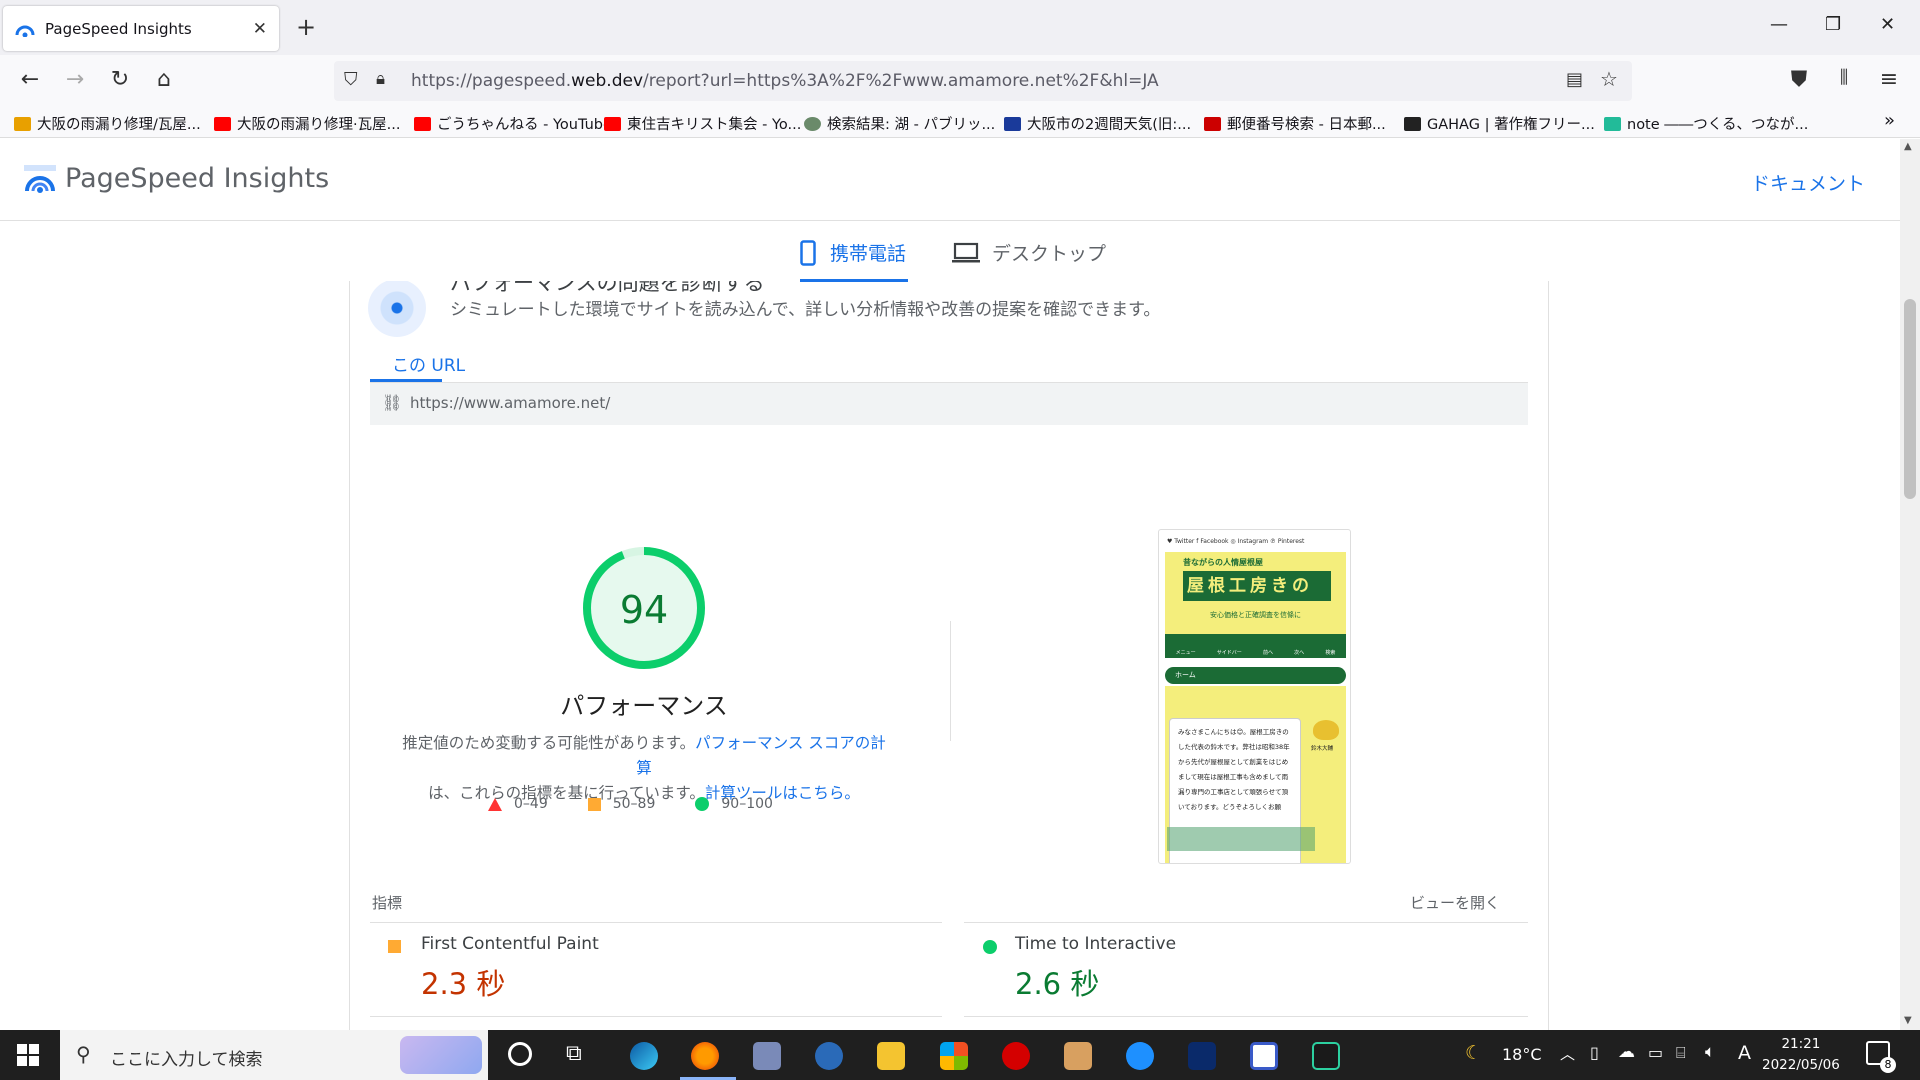 Image resolution: width=1920 pixels, height=1080 pixels. What do you see at coordinates (1887, 24) in the screenshot?
I see `close-window-icon: ✕` at bounding box center [1887, 24].